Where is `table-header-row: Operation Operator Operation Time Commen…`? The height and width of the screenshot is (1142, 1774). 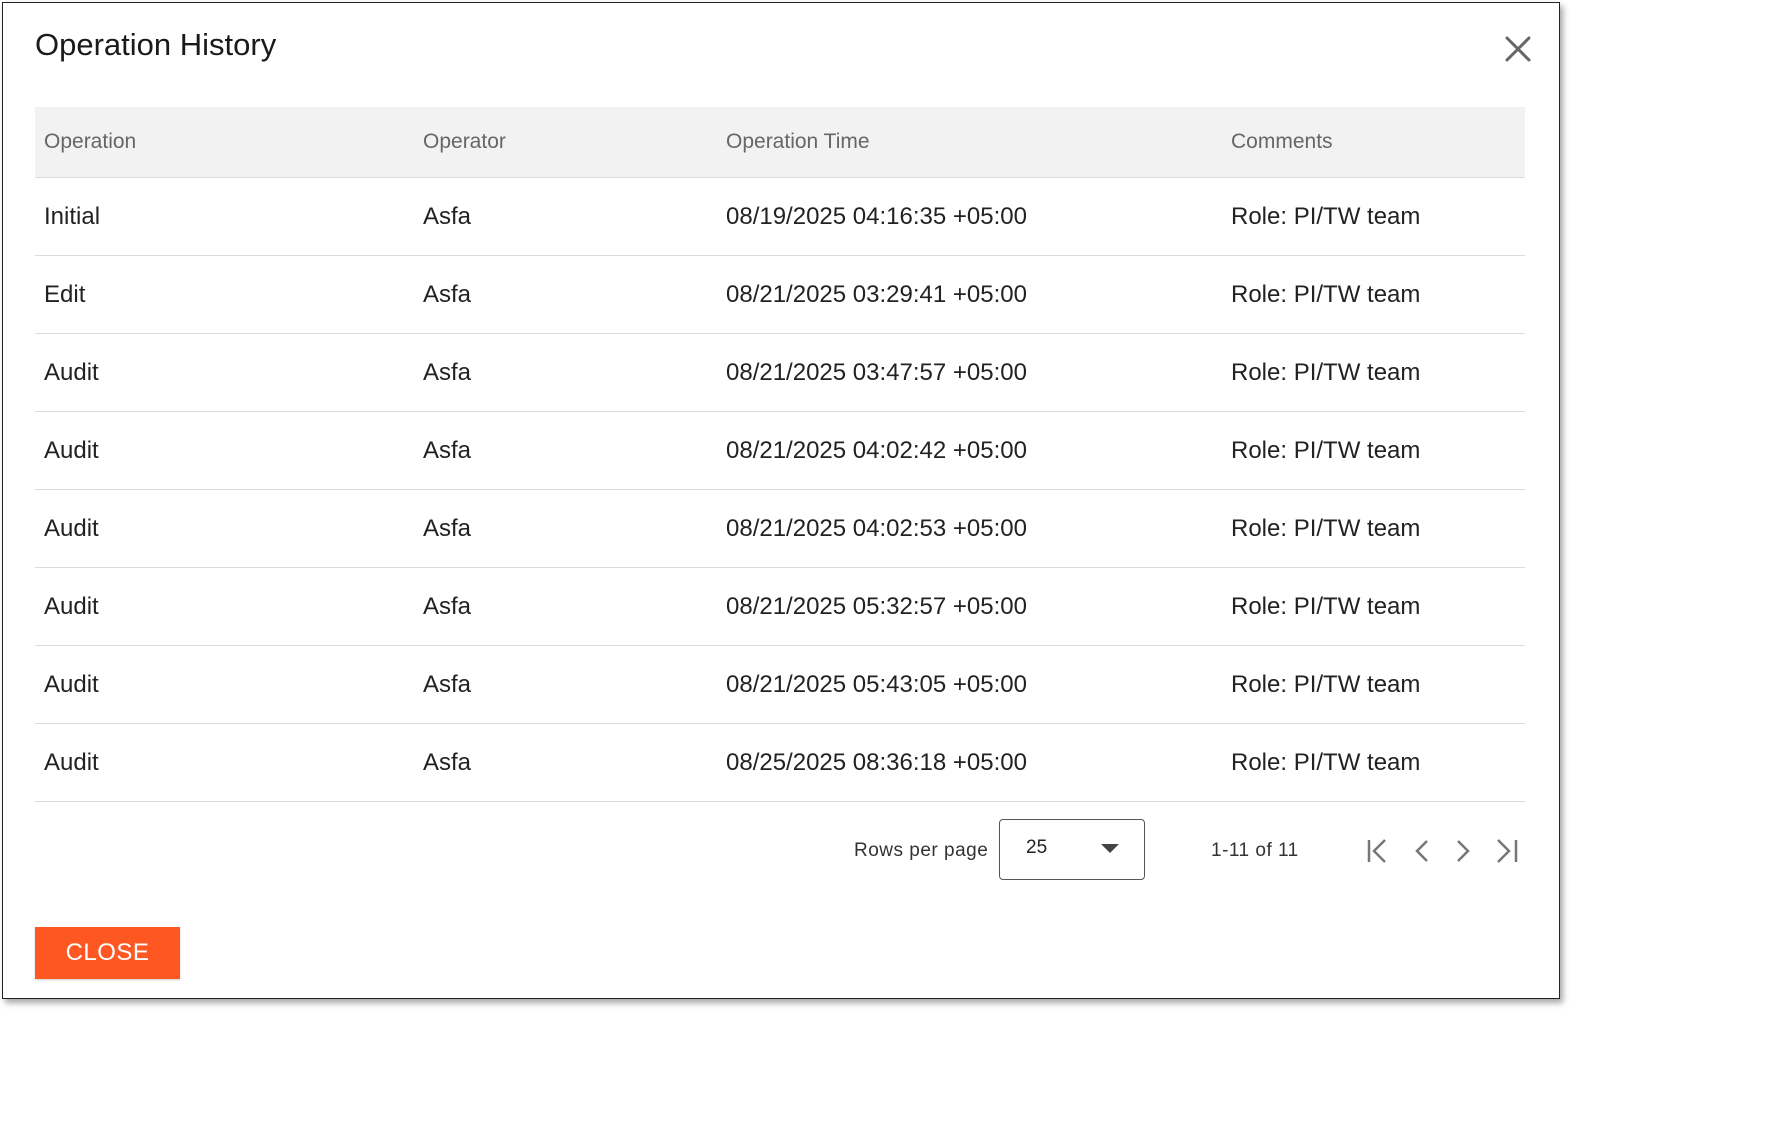 table-header-row: Operation Operator Operation Time Commen… is located at coordinates (780, 142).